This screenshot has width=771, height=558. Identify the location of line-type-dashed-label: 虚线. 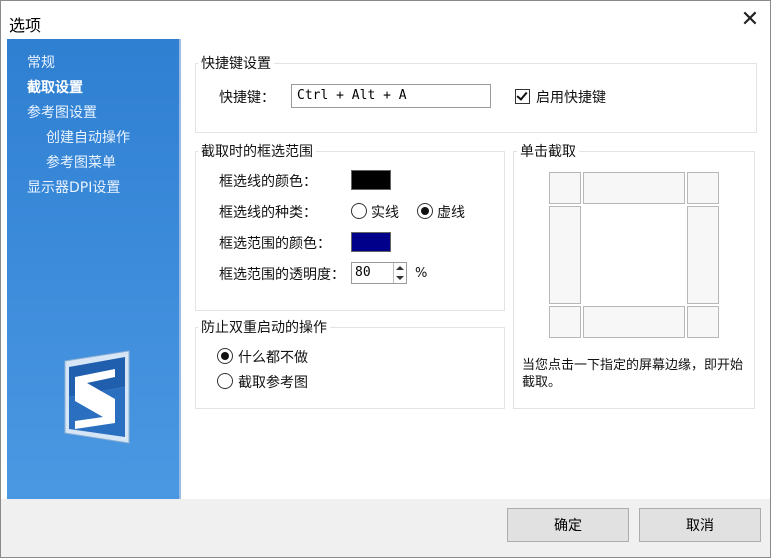
(451, 213).